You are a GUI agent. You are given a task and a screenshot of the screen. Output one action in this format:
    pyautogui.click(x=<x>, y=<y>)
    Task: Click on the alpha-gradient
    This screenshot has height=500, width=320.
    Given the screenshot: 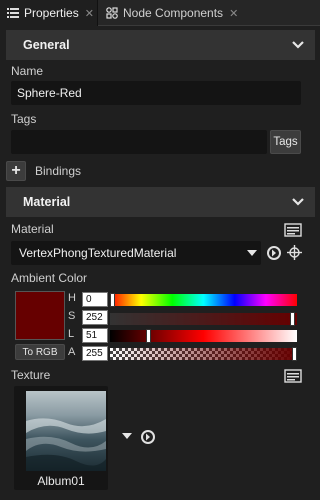 What is the action you would take?
    pyautogui.click(x=203, y=354)
    